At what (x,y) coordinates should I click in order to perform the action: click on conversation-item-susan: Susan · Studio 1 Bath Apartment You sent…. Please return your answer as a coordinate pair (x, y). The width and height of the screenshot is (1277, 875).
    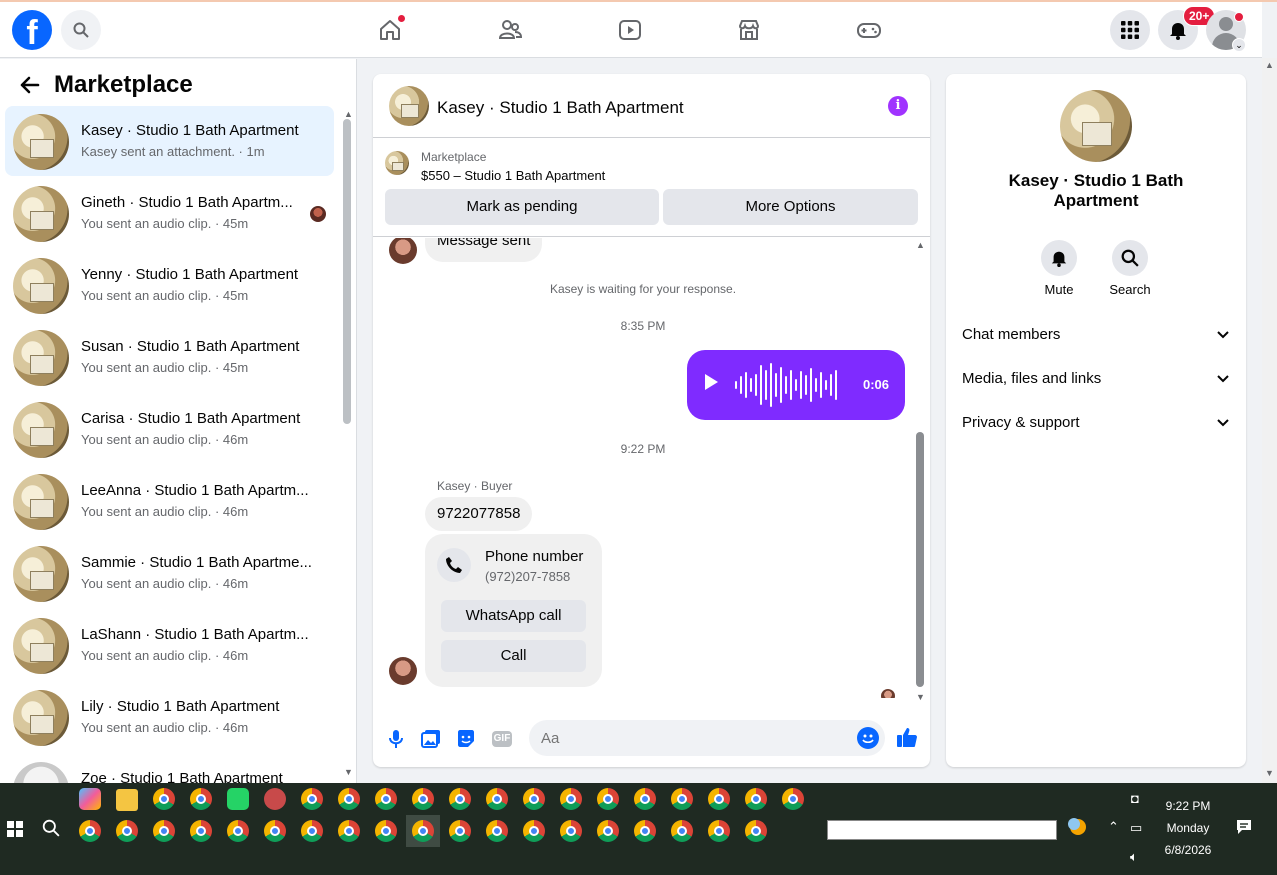
    Looking at the image, I should click on (169, 357).